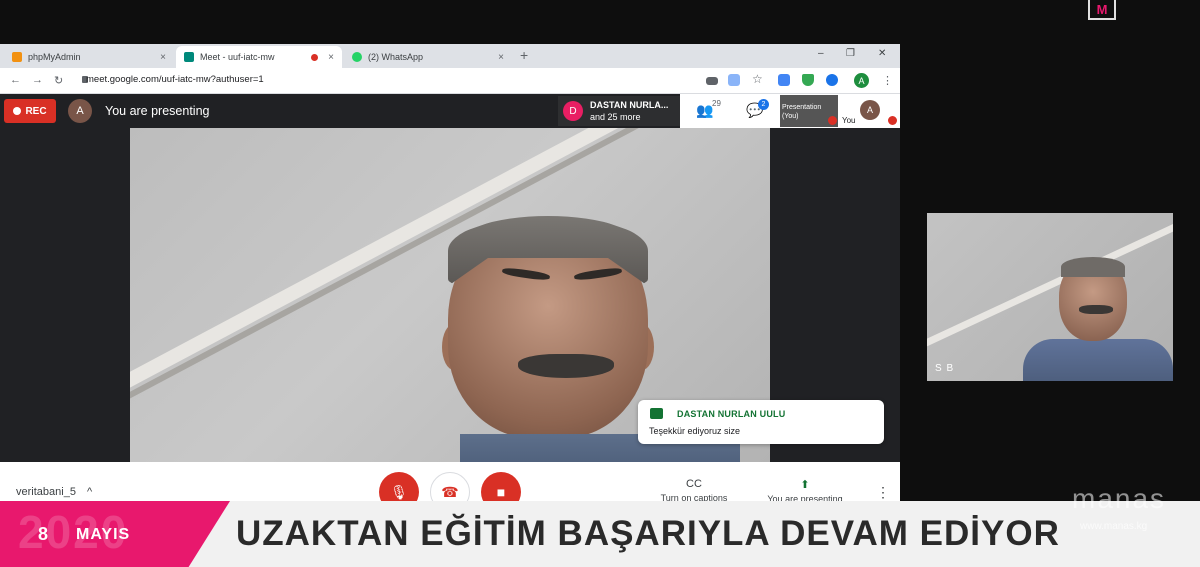 The height and width of the screenshot is (567, 1200). What do you see at coordinates (763, 104) in the screenshot?
I see `chat-count-badge: 2` at bounding box center [763, 104].